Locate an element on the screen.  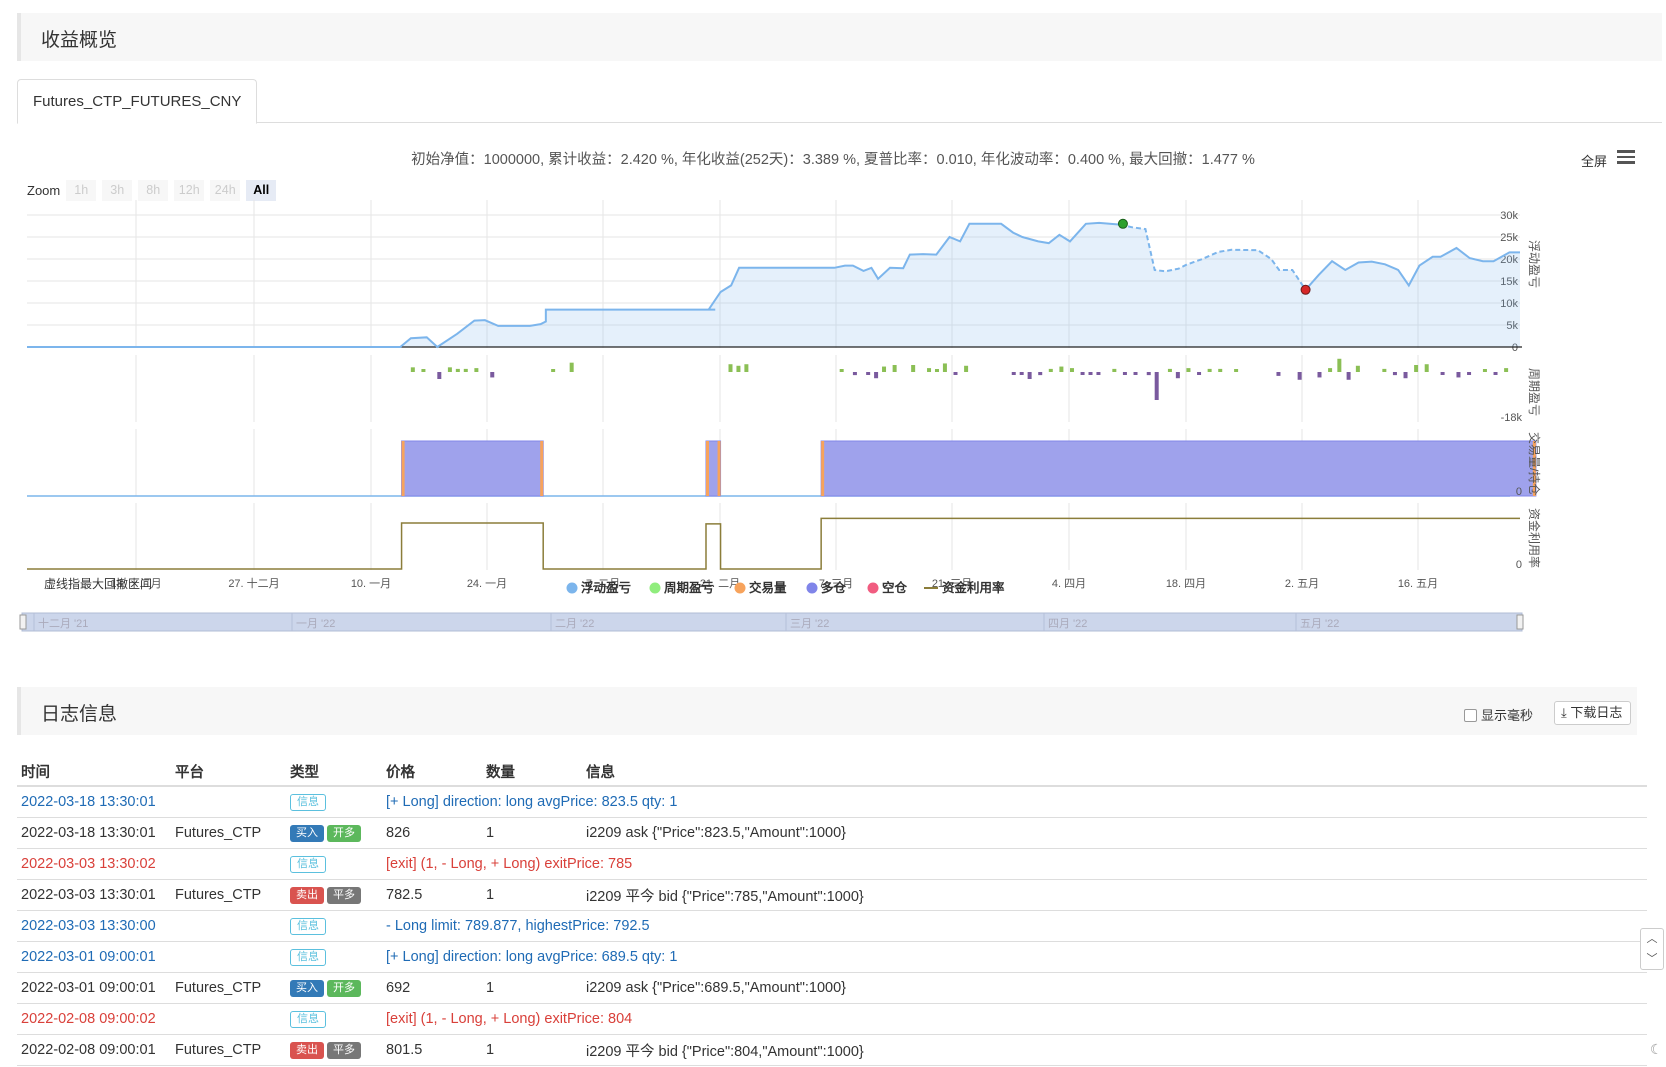
drawdown-note: 虚线指最大回撤区间 is located at coordinates (98, 583).